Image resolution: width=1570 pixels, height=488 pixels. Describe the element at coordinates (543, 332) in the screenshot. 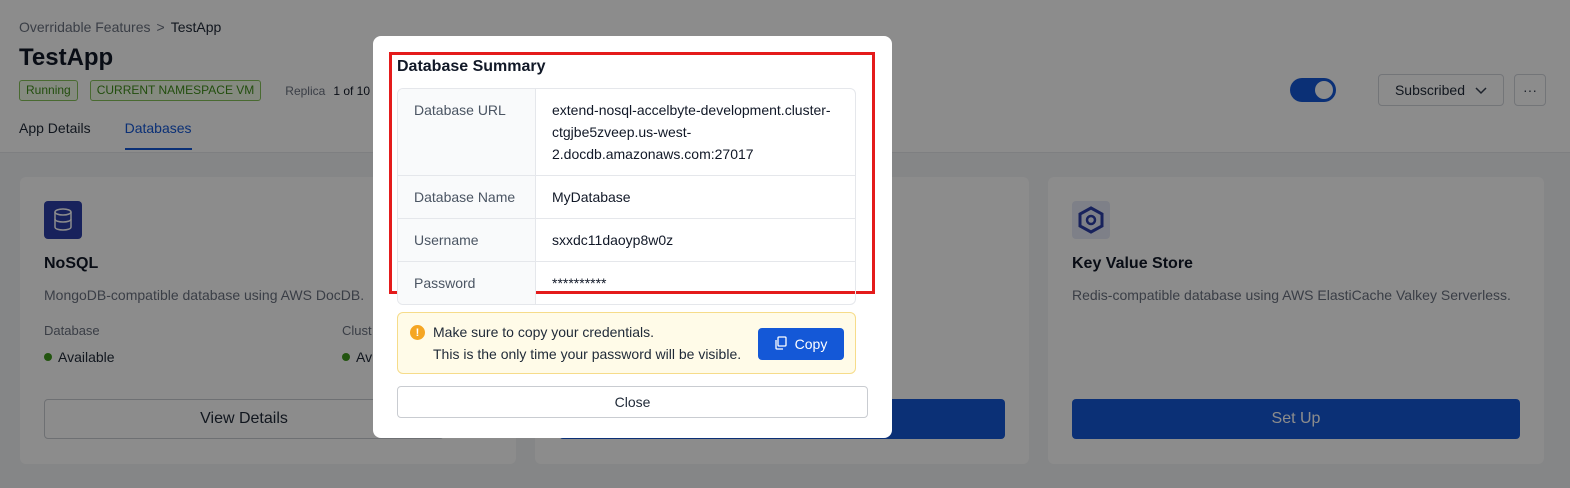

I see `notice-line-1: Make sure to copy your credentials.` at that location.